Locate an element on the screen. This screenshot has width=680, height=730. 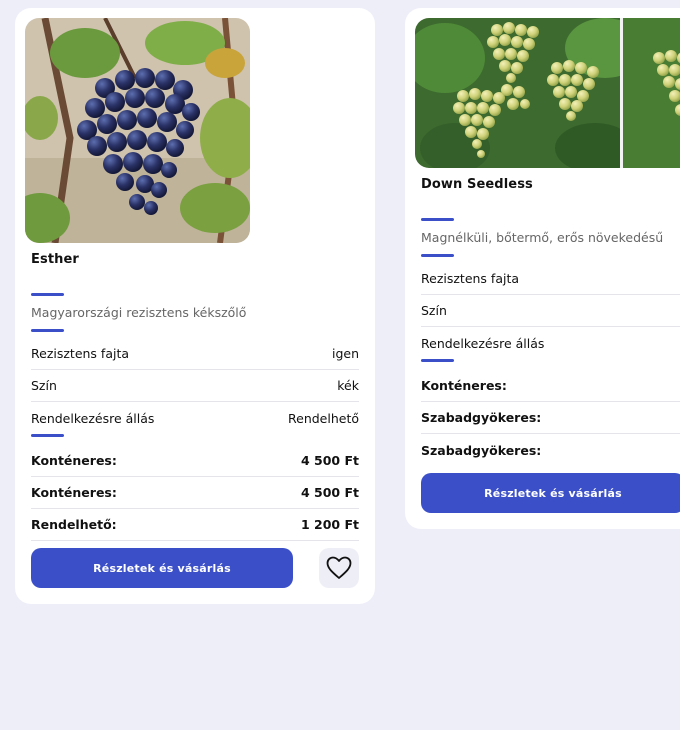
spec-value: Rendelhető is located at coordinates (323, 418).